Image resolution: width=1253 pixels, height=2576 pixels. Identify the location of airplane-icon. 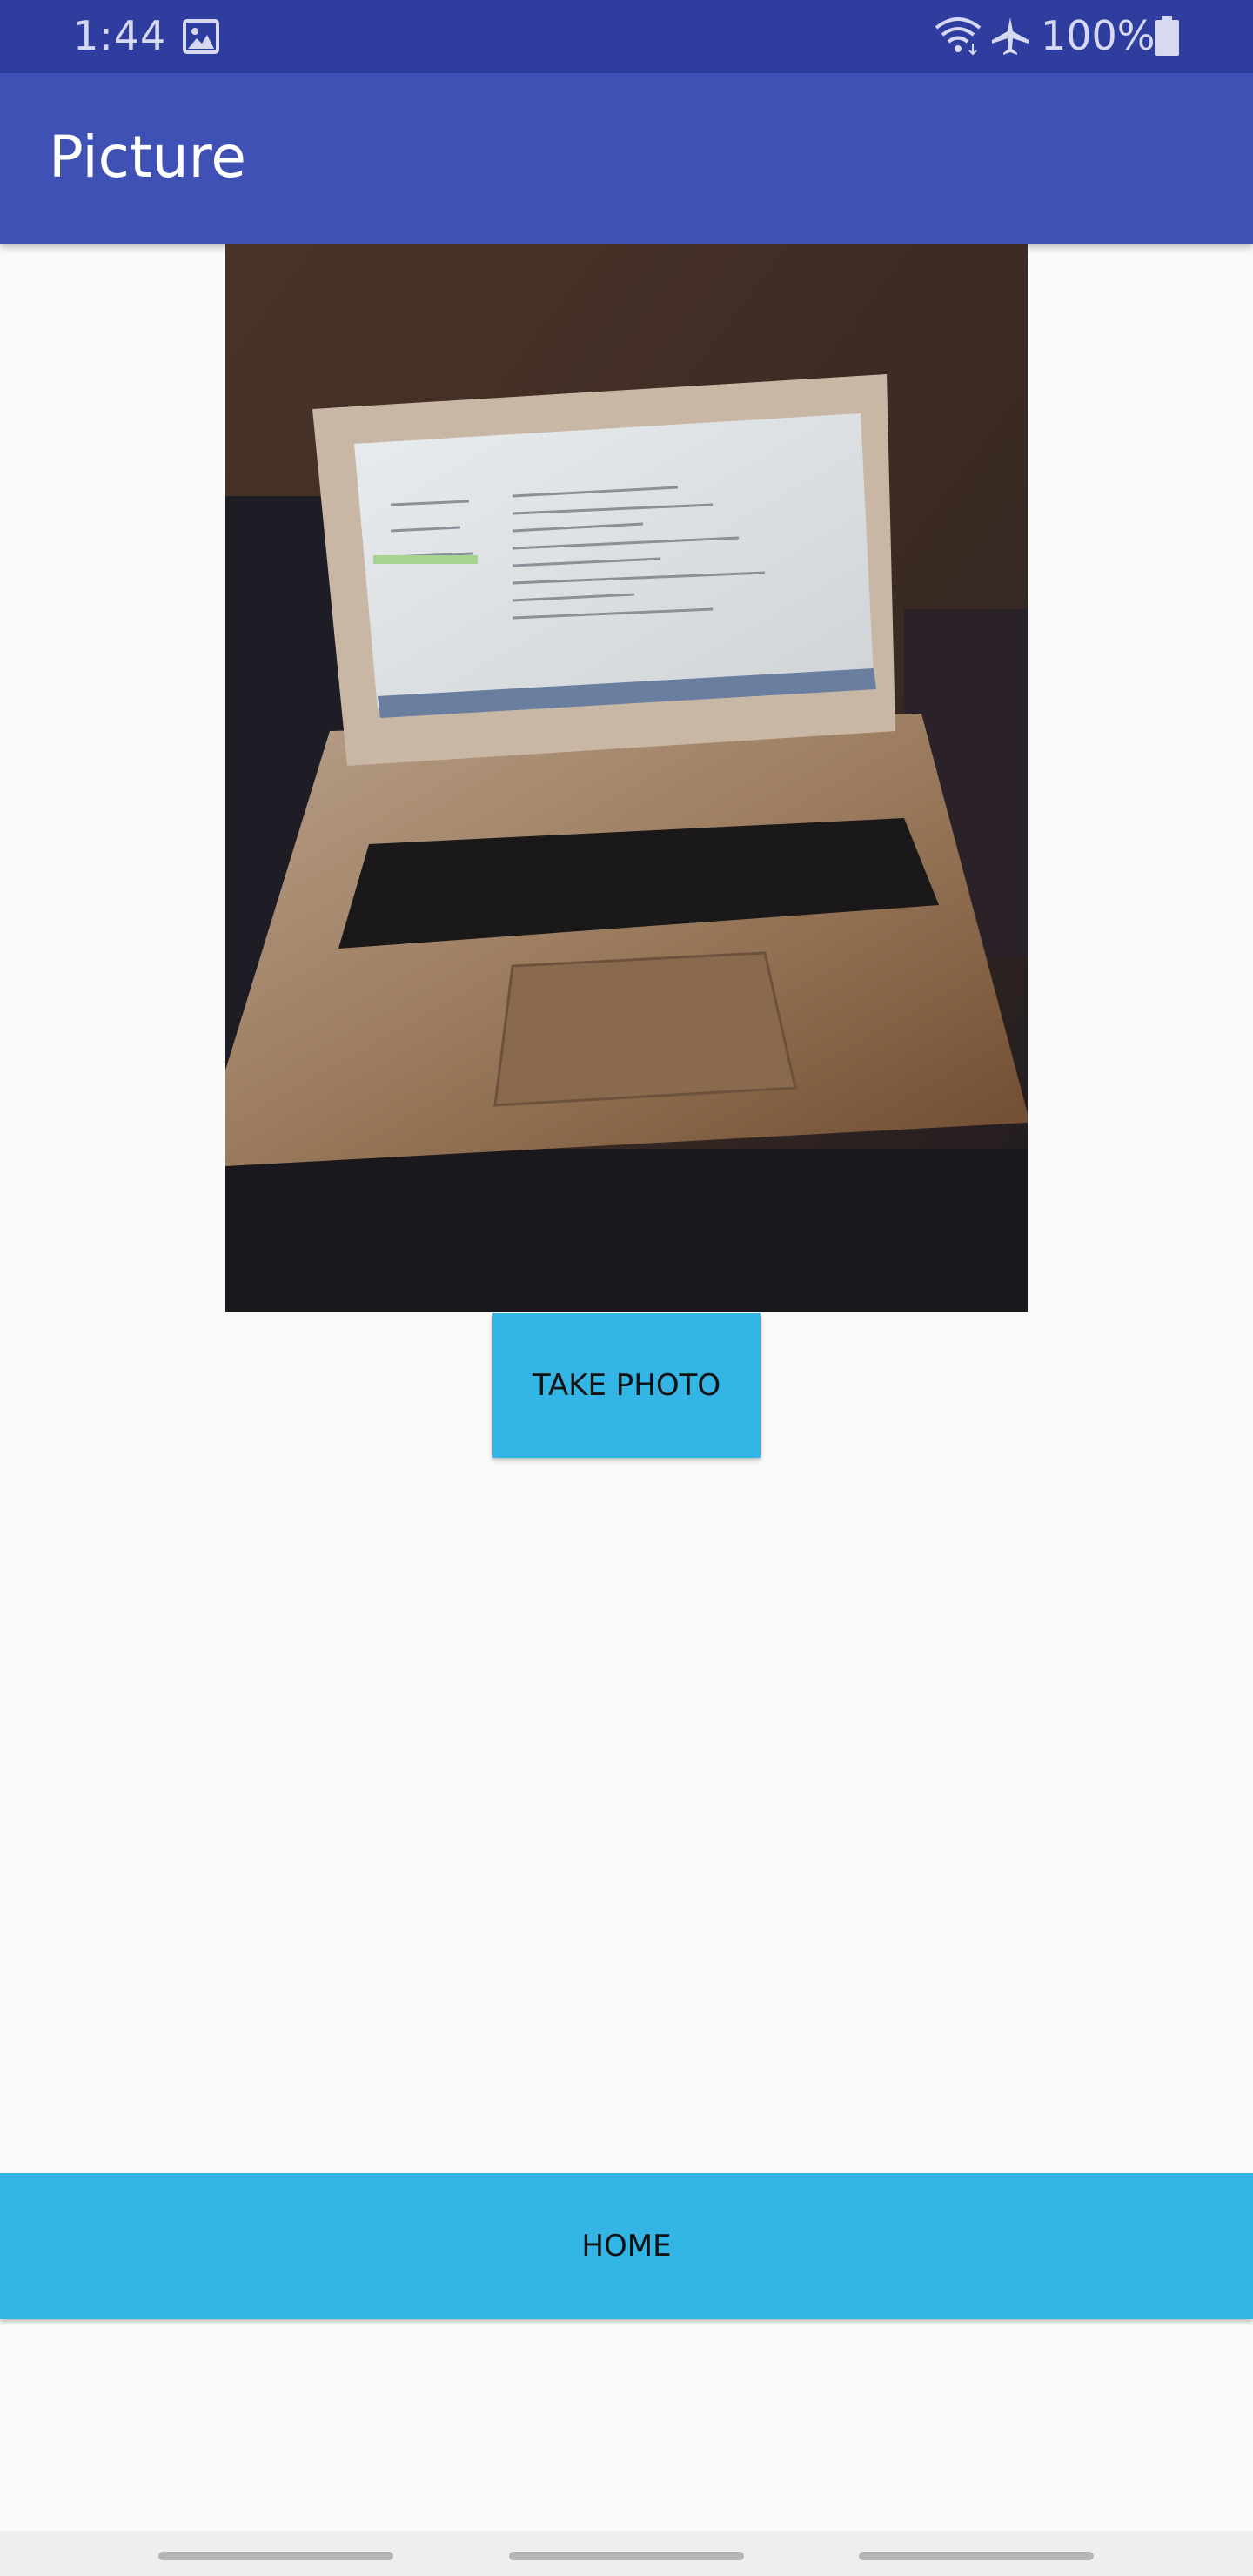
(1011, 36).